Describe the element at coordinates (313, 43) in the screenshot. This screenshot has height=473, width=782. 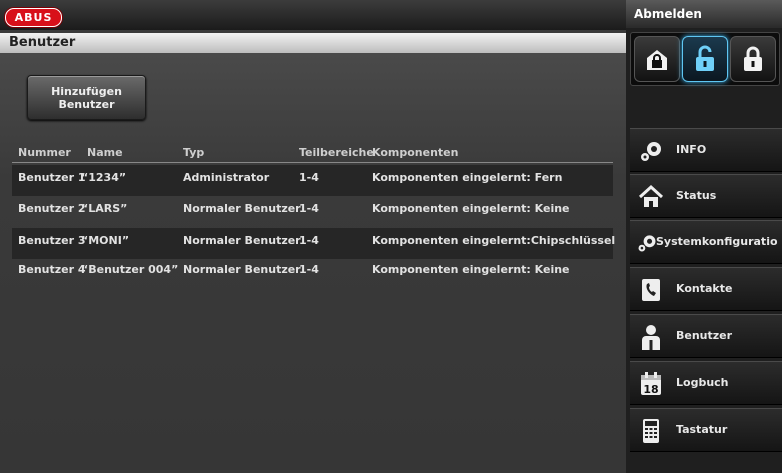
I see `page-title: Benutzer` at that location.